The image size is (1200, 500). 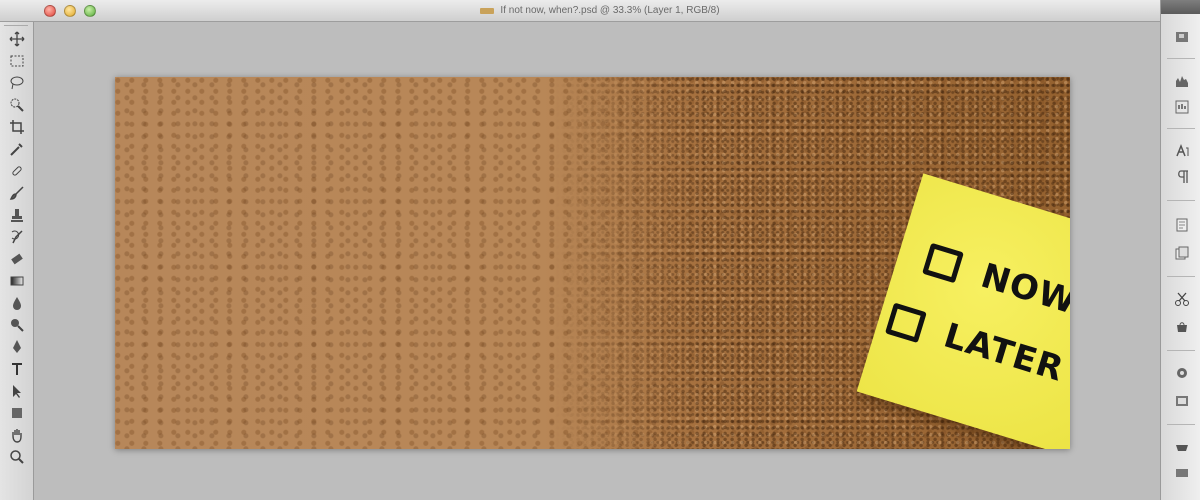 I want to click on zoom-window-button, so click(x=90, y=11).